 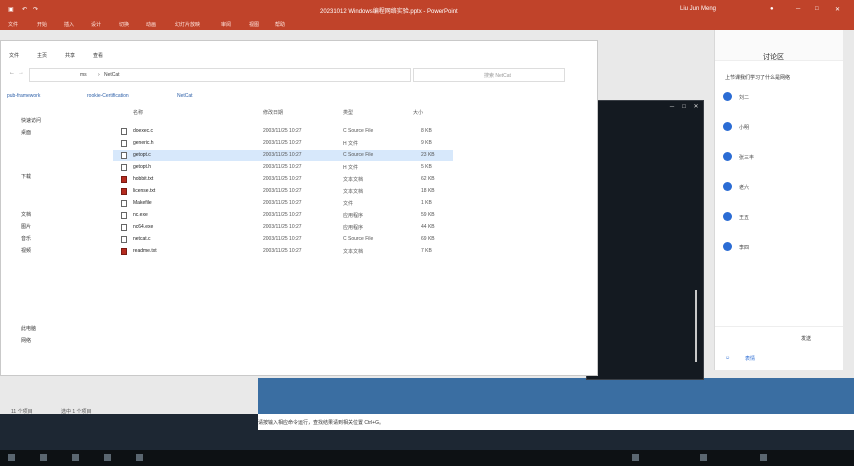 What do you see at coordinates (778, 98) in the screenshot?
I see `discussion-item: 刘二` at bounding box center [778, 98].